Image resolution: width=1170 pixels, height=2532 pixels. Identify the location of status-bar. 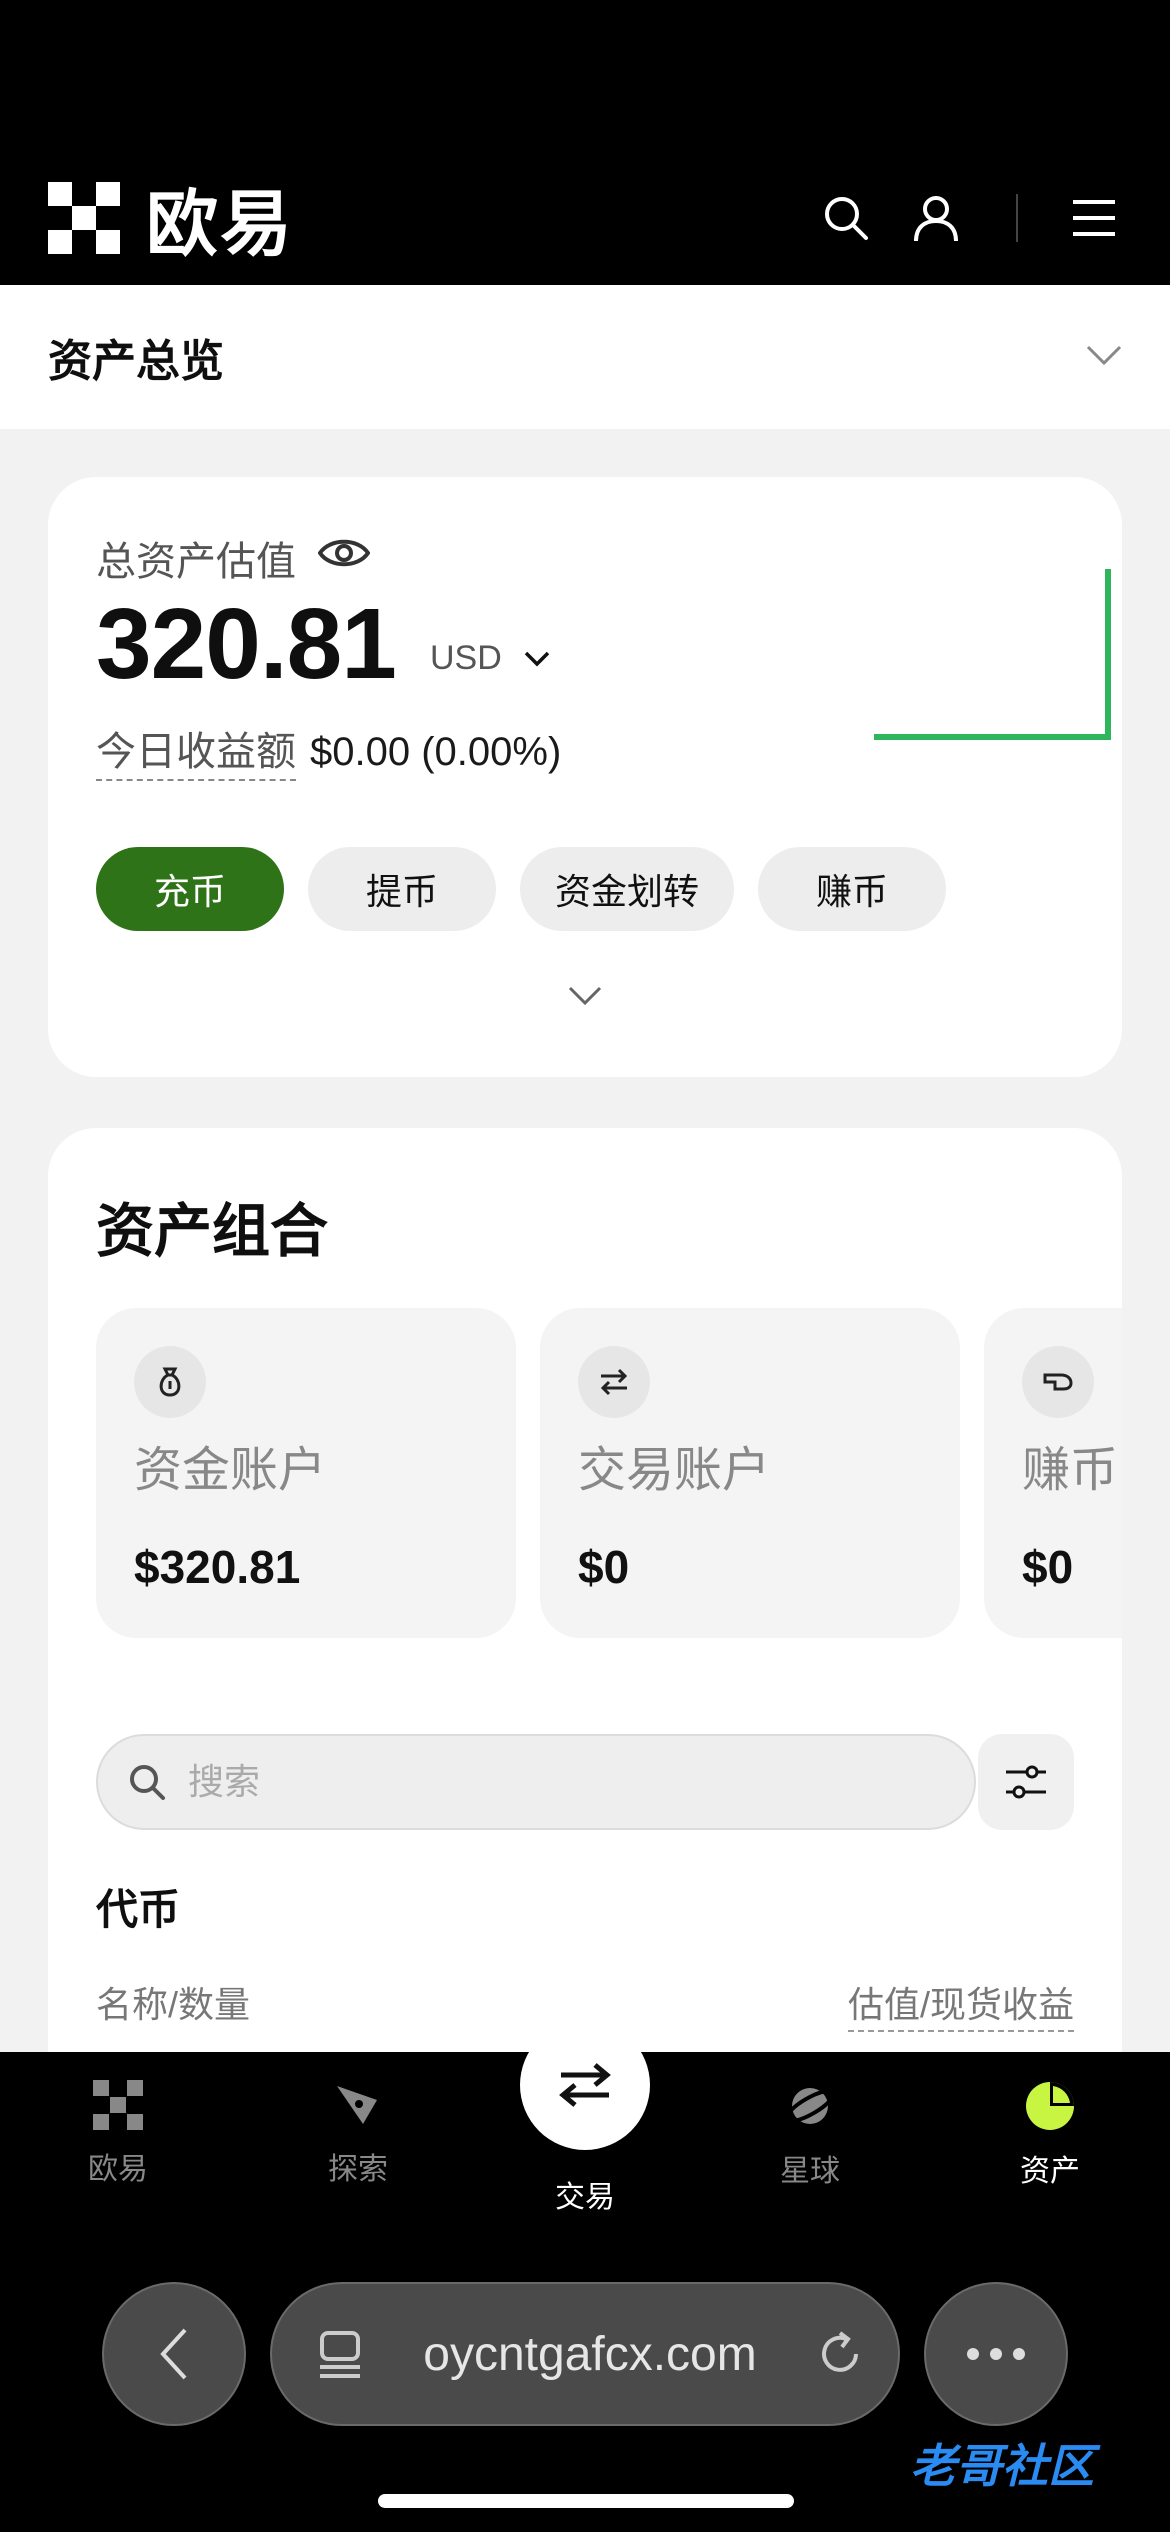
(585, 75).